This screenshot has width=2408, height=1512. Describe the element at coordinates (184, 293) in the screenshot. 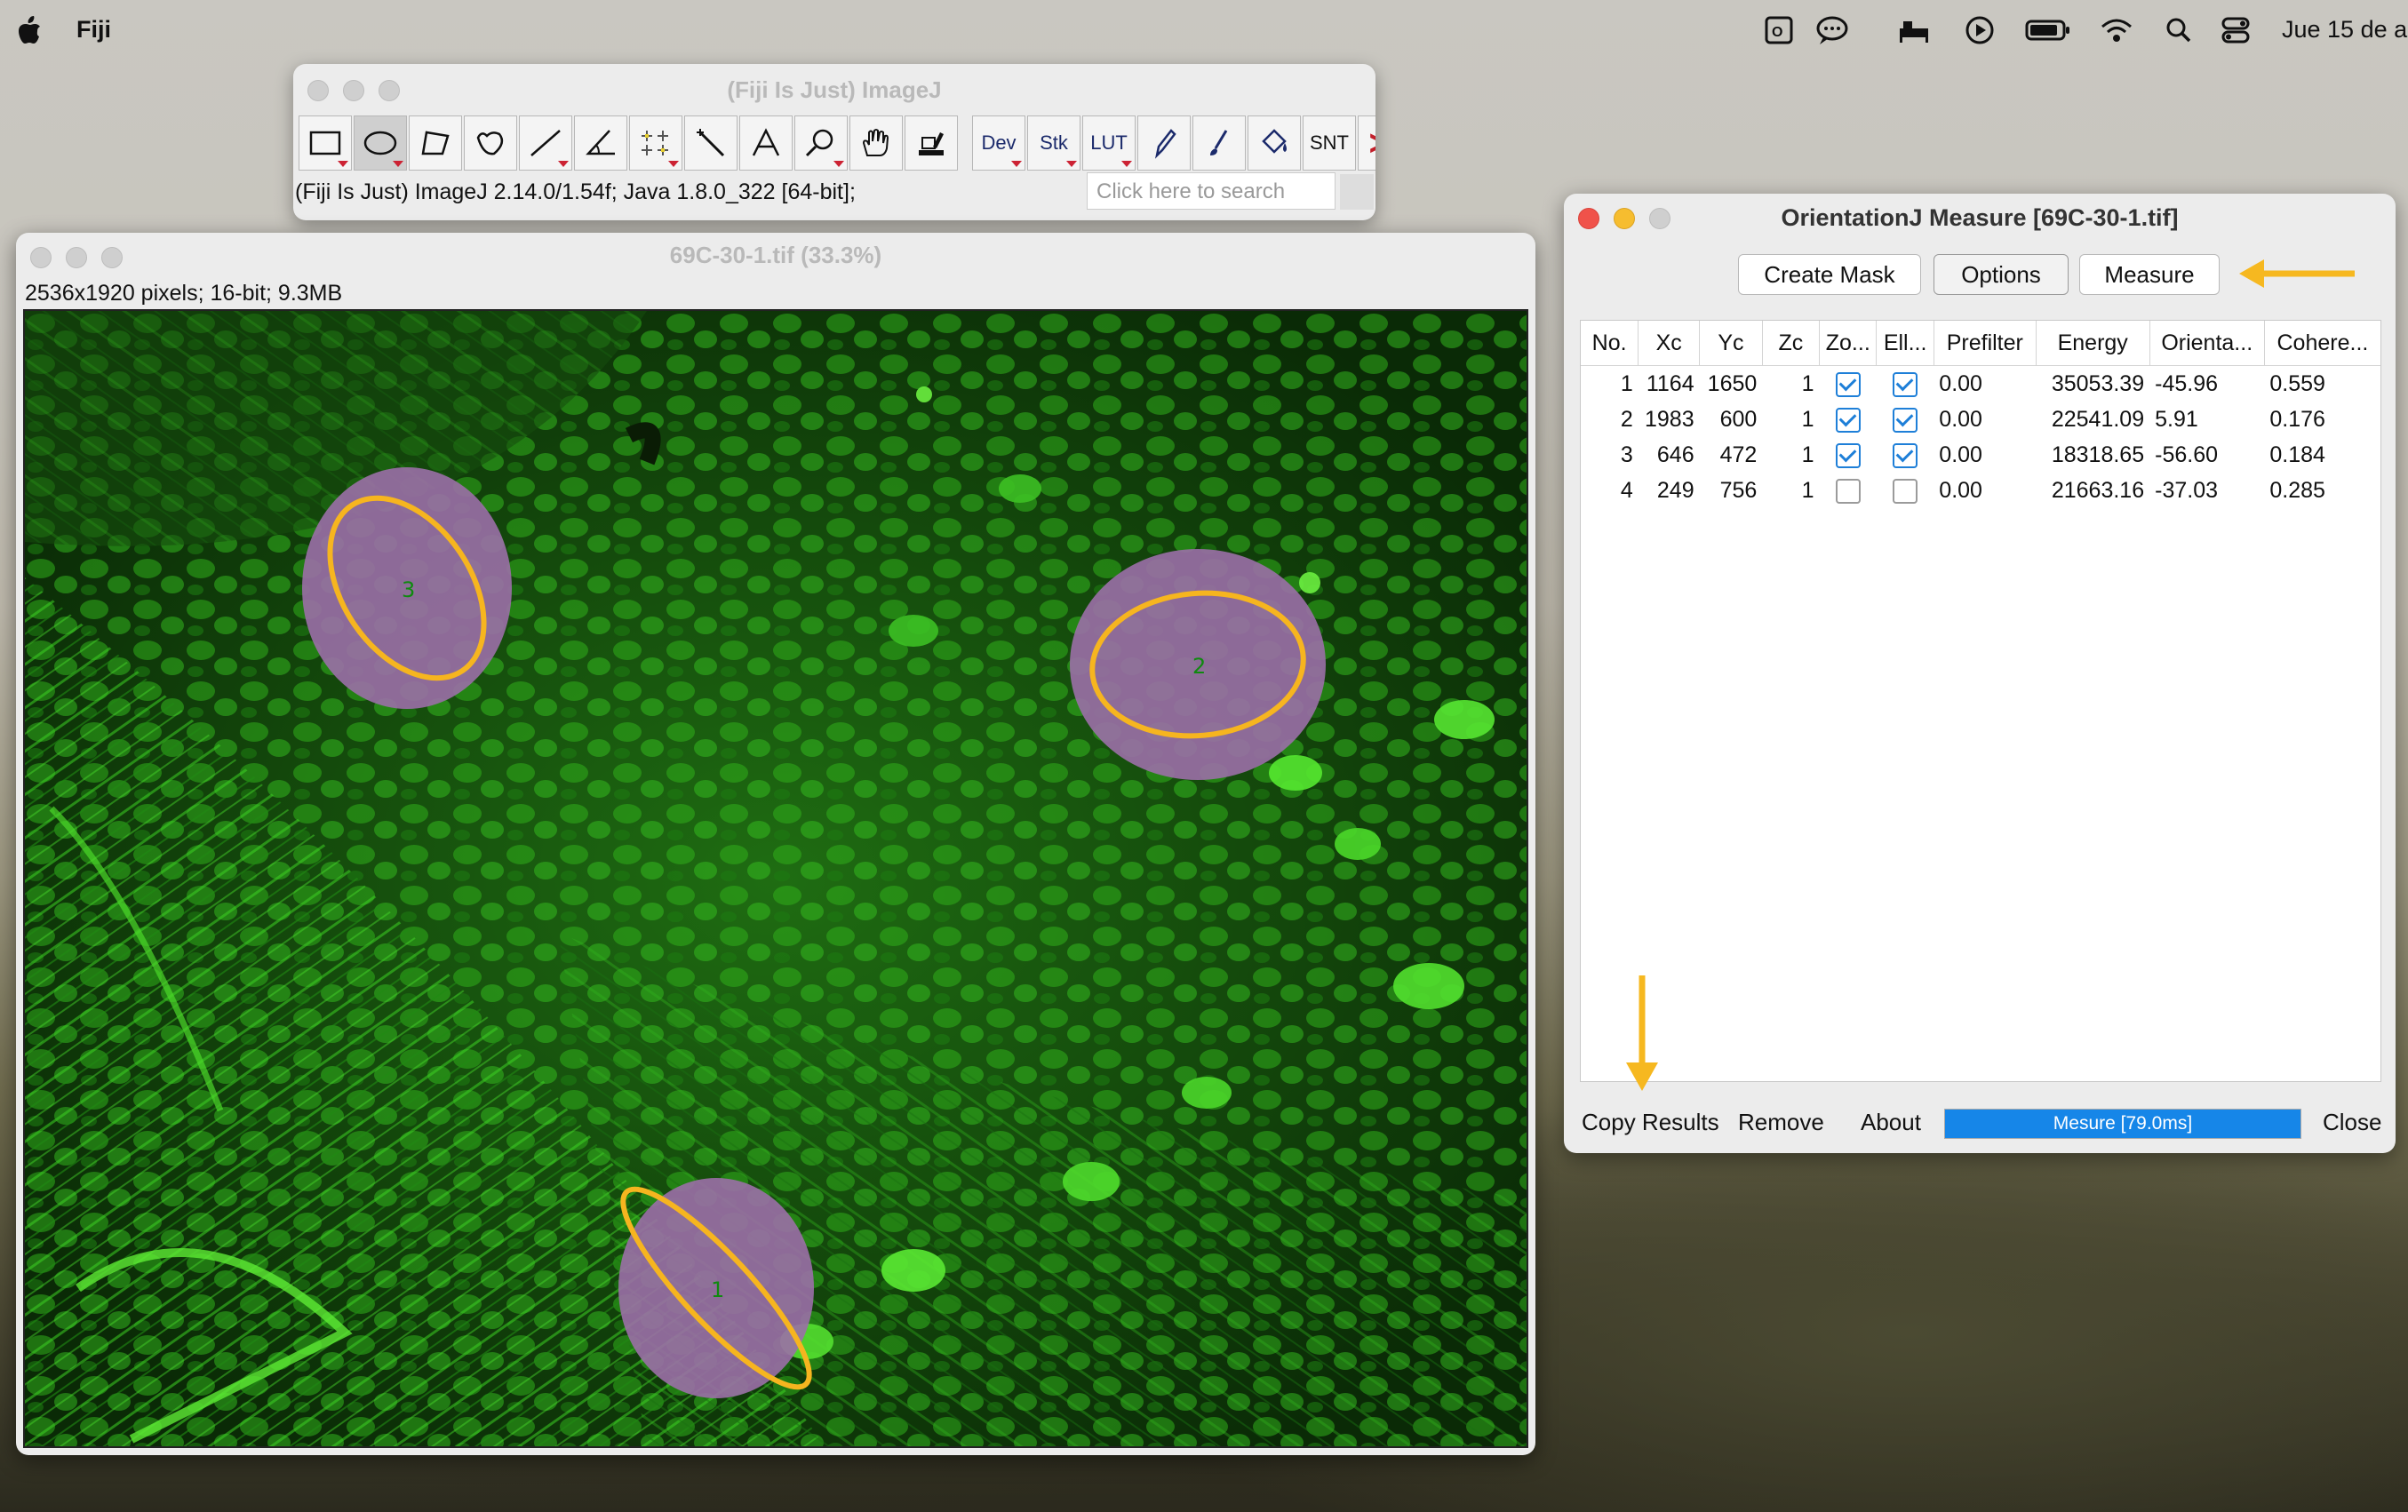

I see `image-info: 2536x1920 pixels; 16-bit; 9.3MB` at that location.